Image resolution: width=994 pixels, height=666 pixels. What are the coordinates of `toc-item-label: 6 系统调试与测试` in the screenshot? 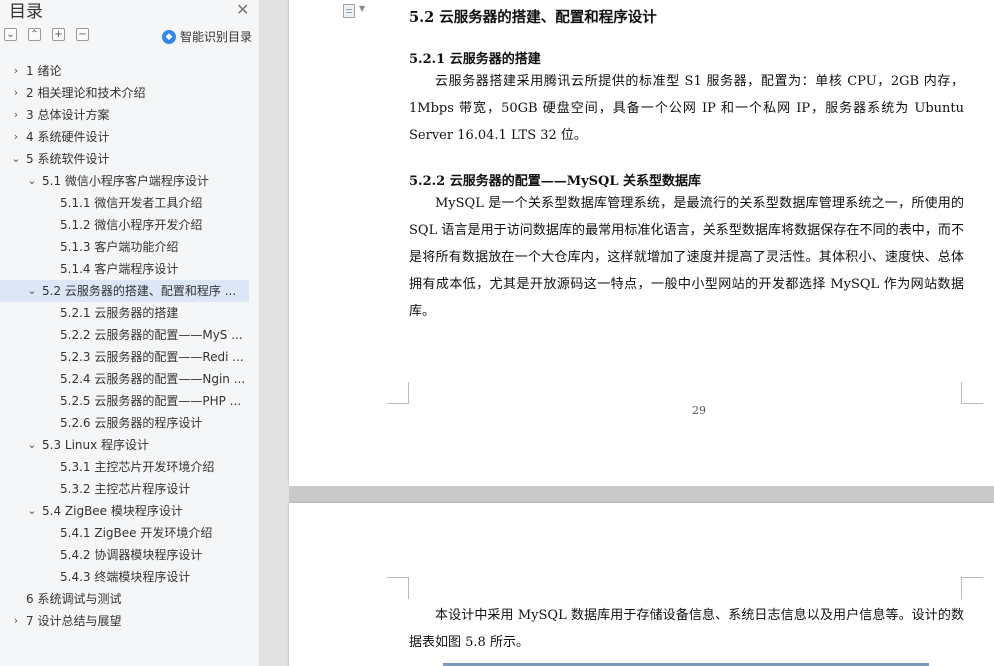 It's located at (74, 599).